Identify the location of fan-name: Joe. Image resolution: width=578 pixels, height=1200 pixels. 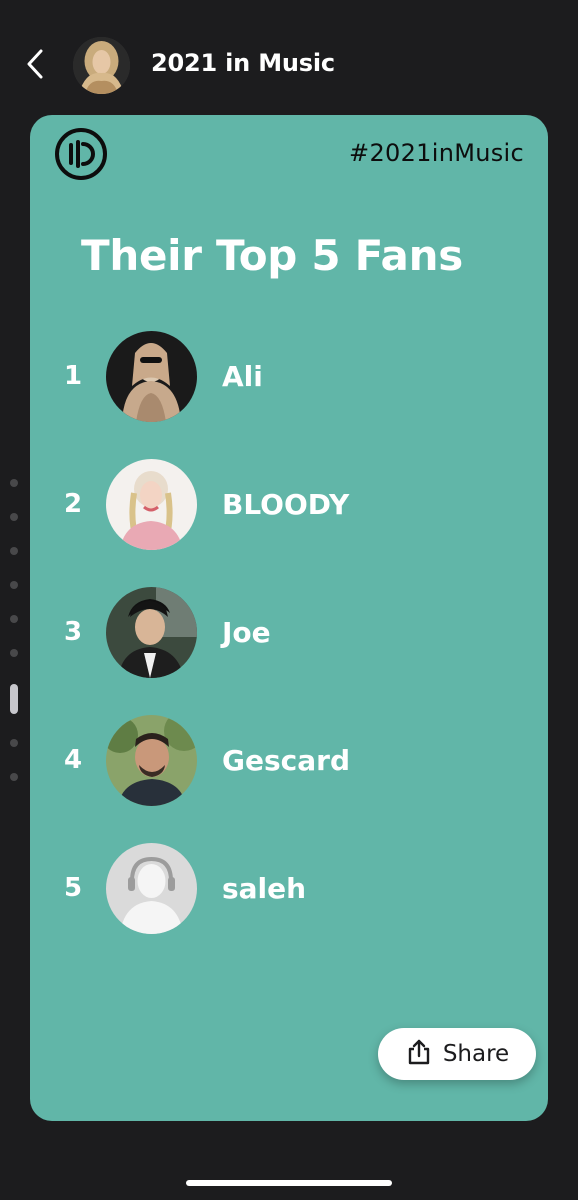
(246, 632).